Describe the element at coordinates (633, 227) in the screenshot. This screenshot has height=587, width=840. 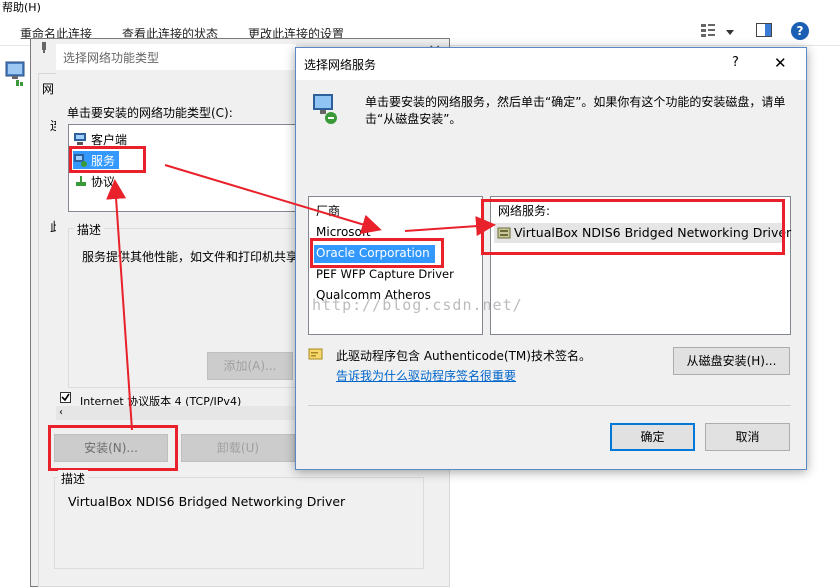
I see `highlight-virtualbox` at that location.